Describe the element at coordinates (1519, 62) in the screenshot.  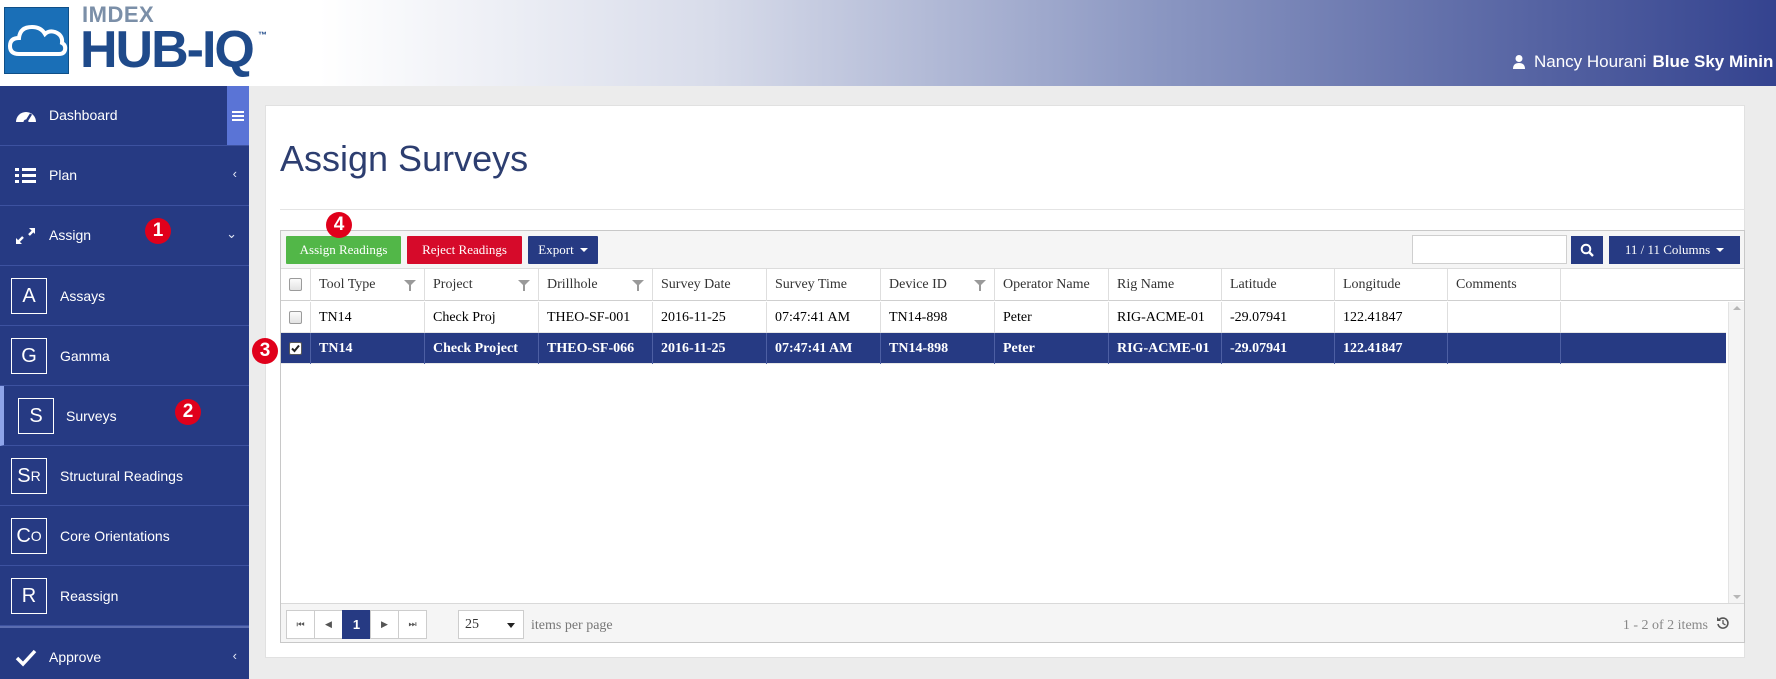
I see `user-icon` at that location.